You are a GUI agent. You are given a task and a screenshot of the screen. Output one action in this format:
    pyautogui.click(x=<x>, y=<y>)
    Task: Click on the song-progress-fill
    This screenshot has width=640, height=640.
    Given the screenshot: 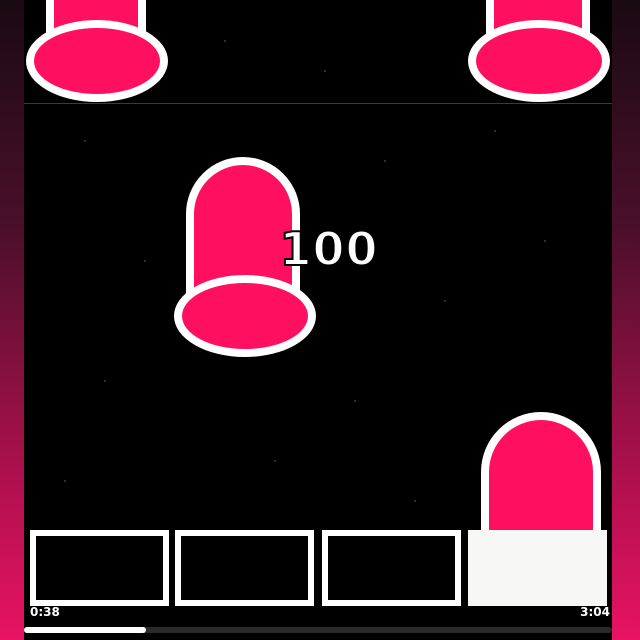 What is the action you would take?
    pyautogui.click(x=85, y=630)
    